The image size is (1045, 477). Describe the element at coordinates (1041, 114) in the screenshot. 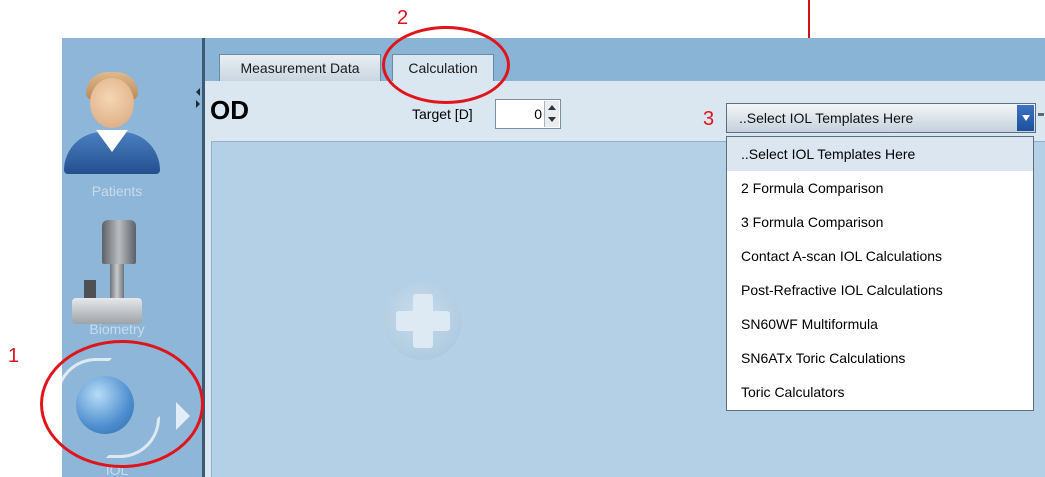

I see `splitter-handle` at that location.